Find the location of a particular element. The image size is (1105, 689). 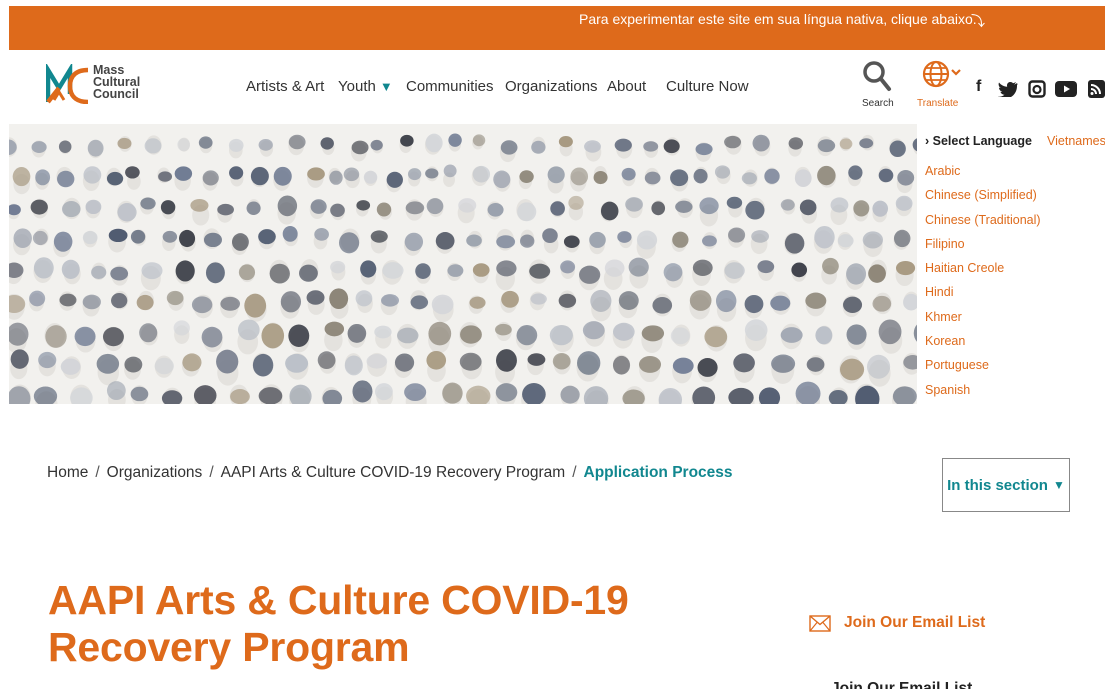

language-option: Khmer is located at coordinates (983, 317).